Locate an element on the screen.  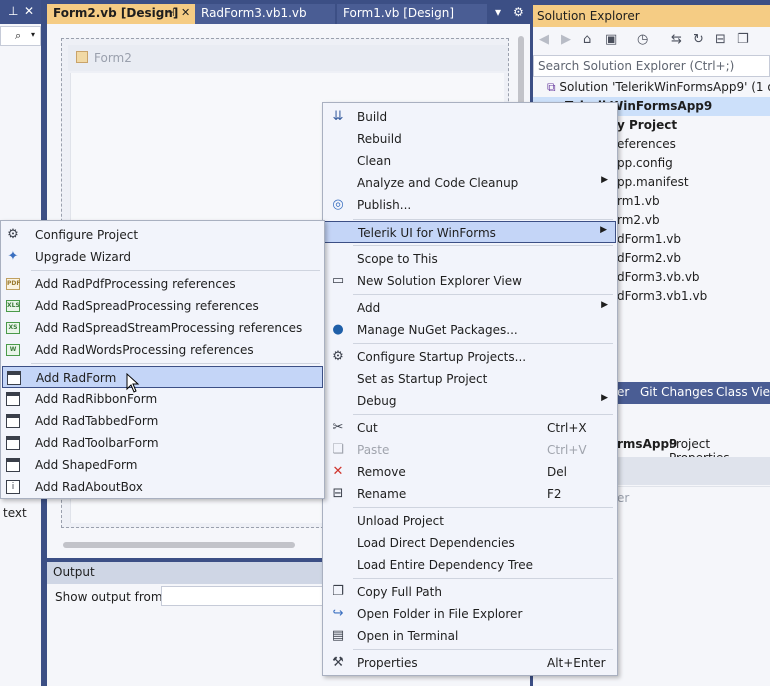
spreadsheet-icon: XLS is located at coordinates (13, 306).